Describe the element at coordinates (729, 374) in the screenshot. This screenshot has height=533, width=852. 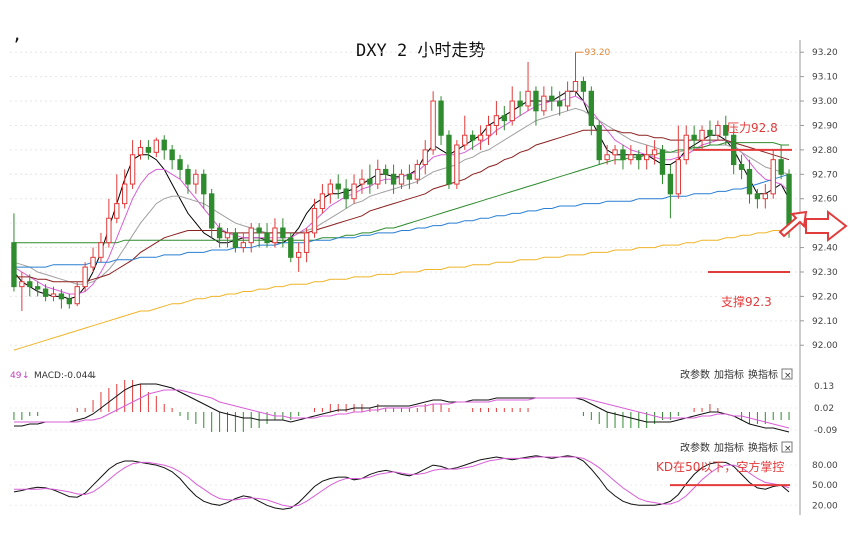
I see `macd-add-indicator-button: 加指标` at that location.